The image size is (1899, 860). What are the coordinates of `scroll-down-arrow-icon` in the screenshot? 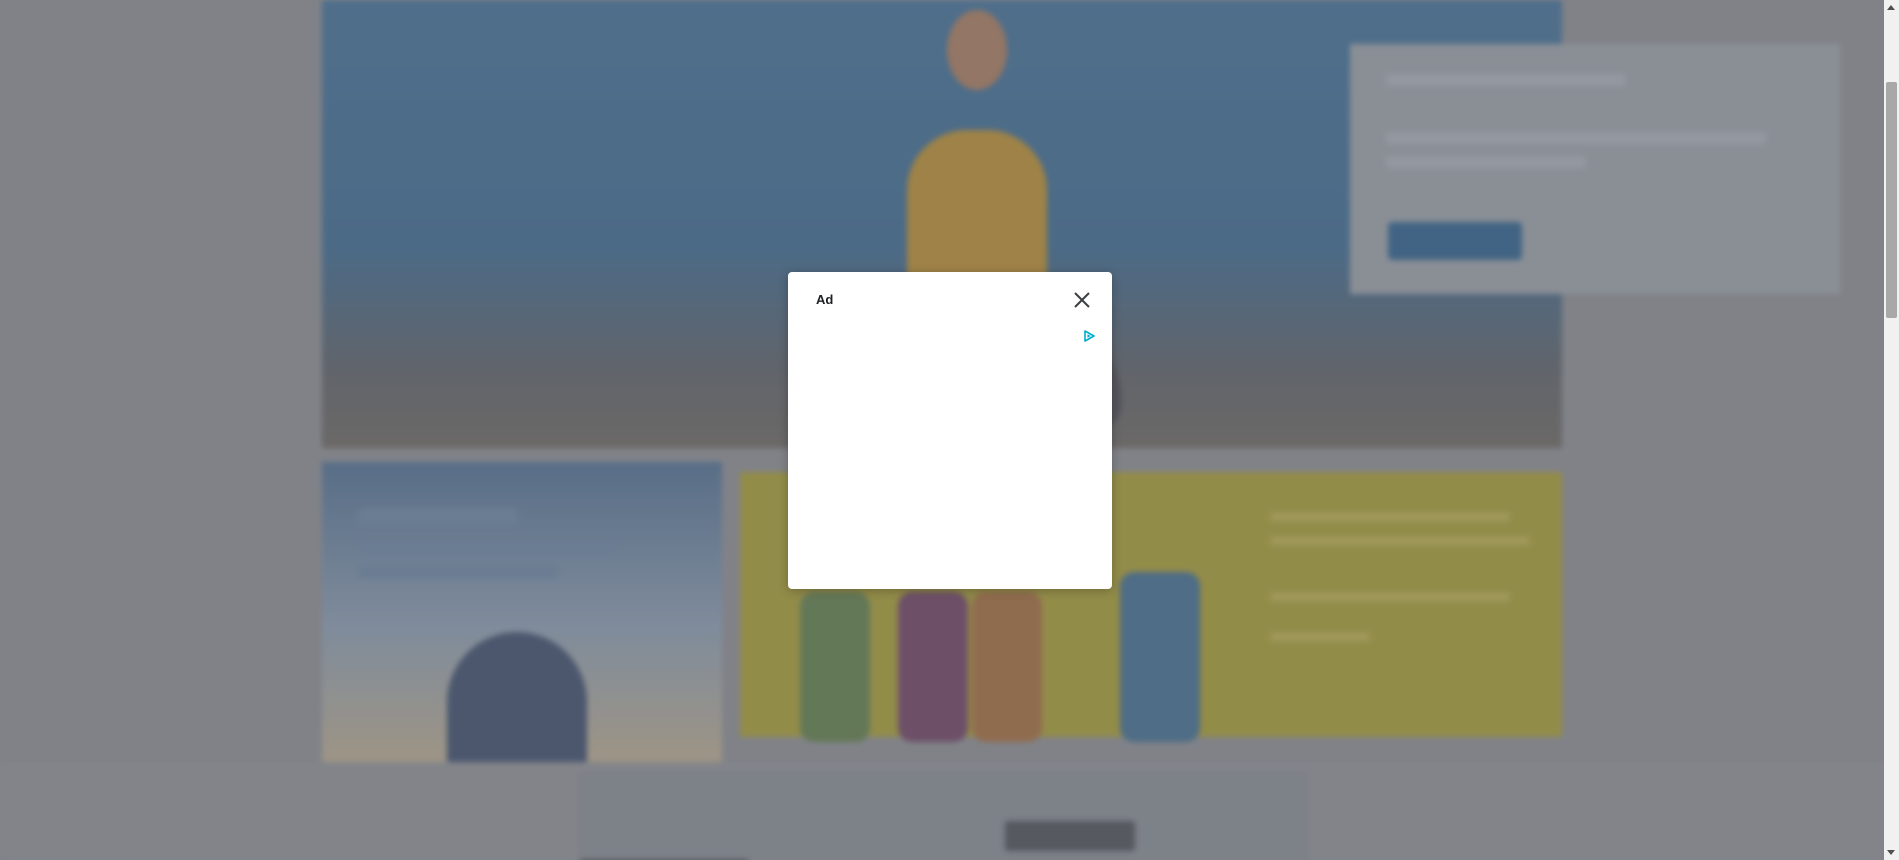 It's located at (1891, 852).